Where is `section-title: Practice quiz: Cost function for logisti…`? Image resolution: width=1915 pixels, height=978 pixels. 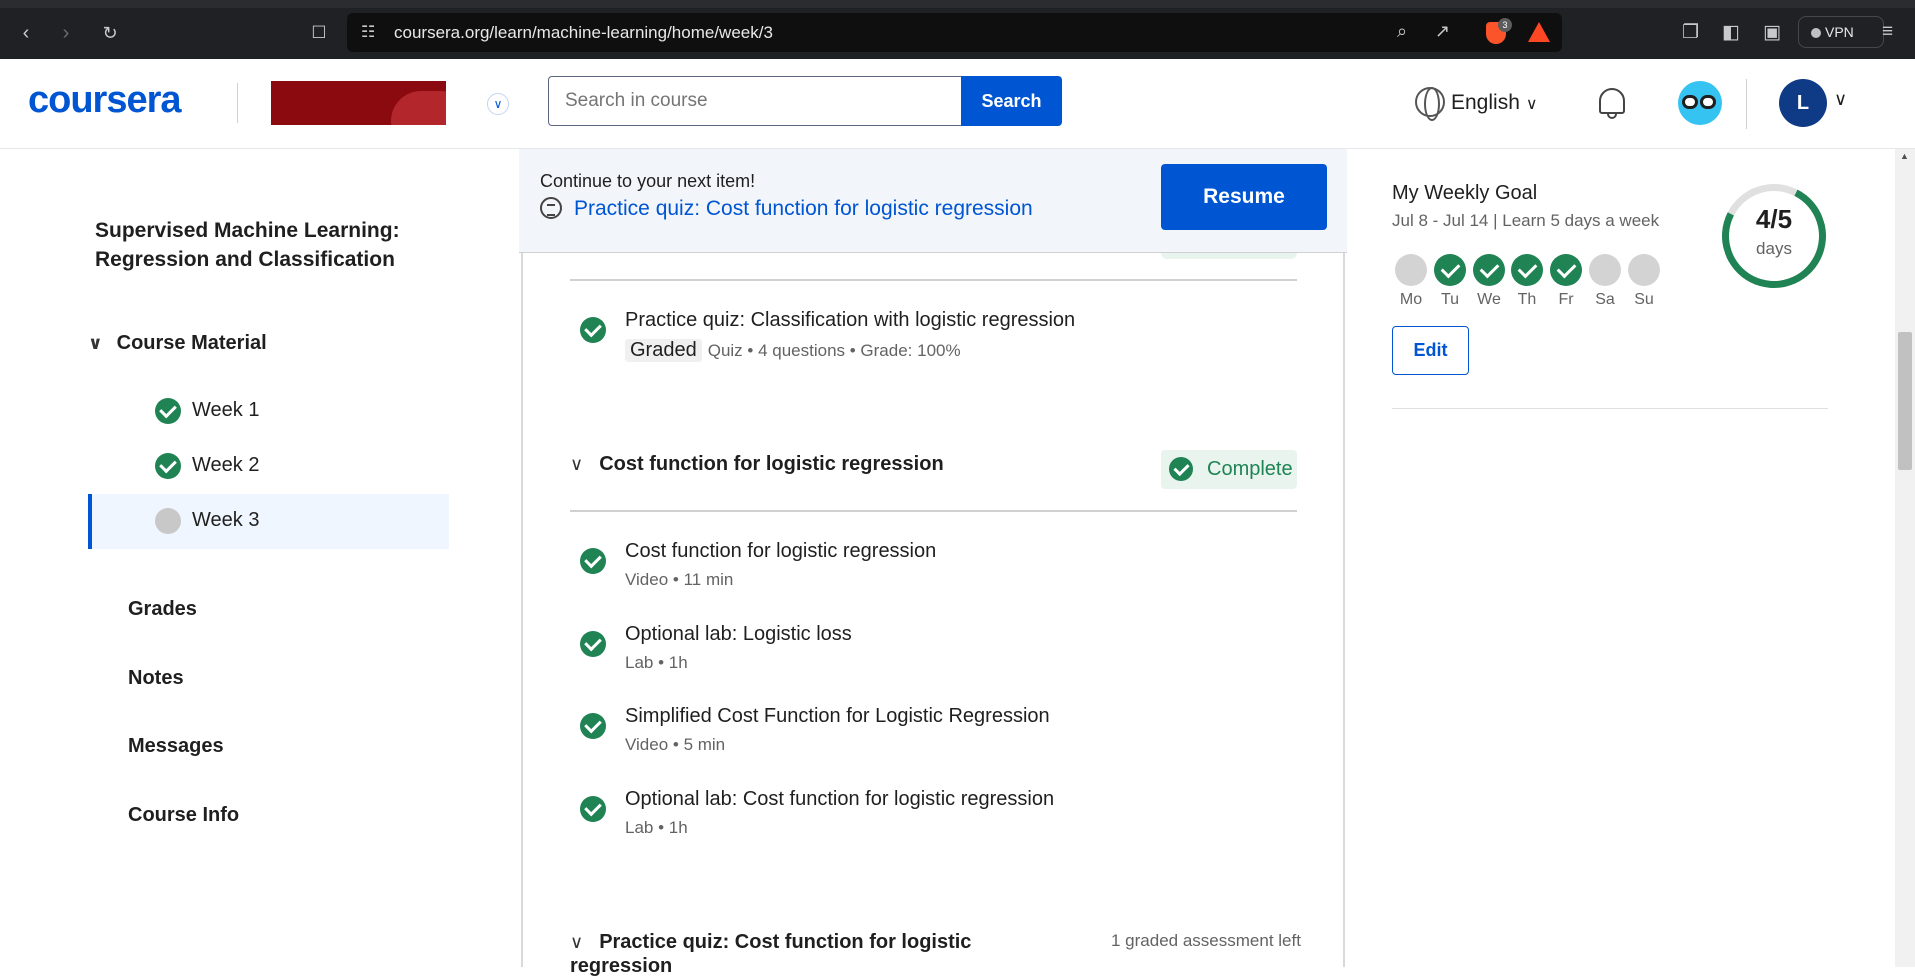 section-title: Practice quiz: Cost function for logisti… is located at coordinates (771, 954).